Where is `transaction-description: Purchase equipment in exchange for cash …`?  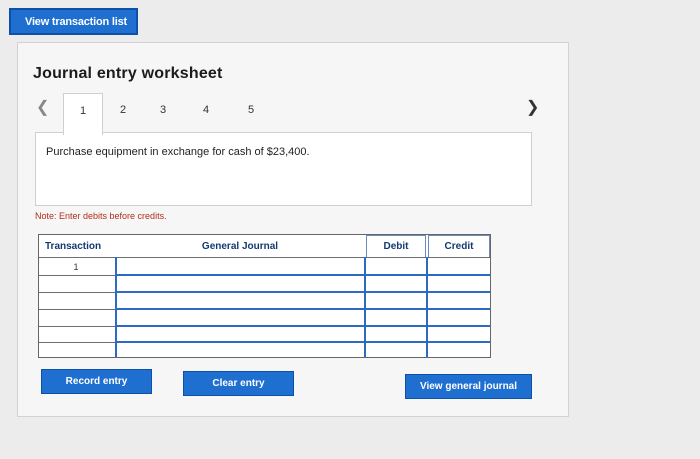
transaction-description: Purchase equipment in exchange for cash … is located at coordinates (178, 152).